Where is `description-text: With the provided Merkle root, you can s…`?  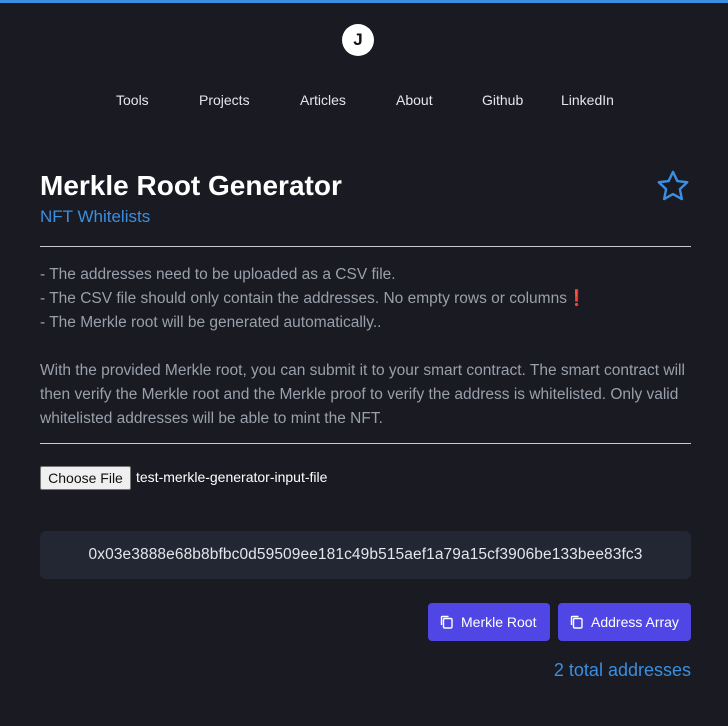 description-text: With the provided Merkle root, you can s… is located at coordinates (362, 394).